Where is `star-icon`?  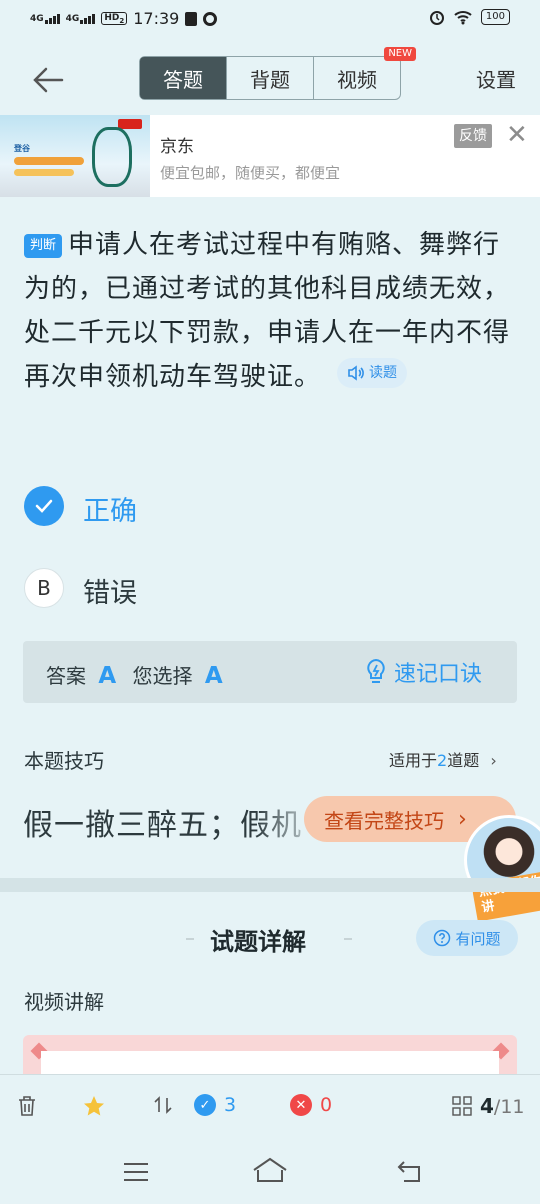
star-icon is located at coordinates (94, 1106).